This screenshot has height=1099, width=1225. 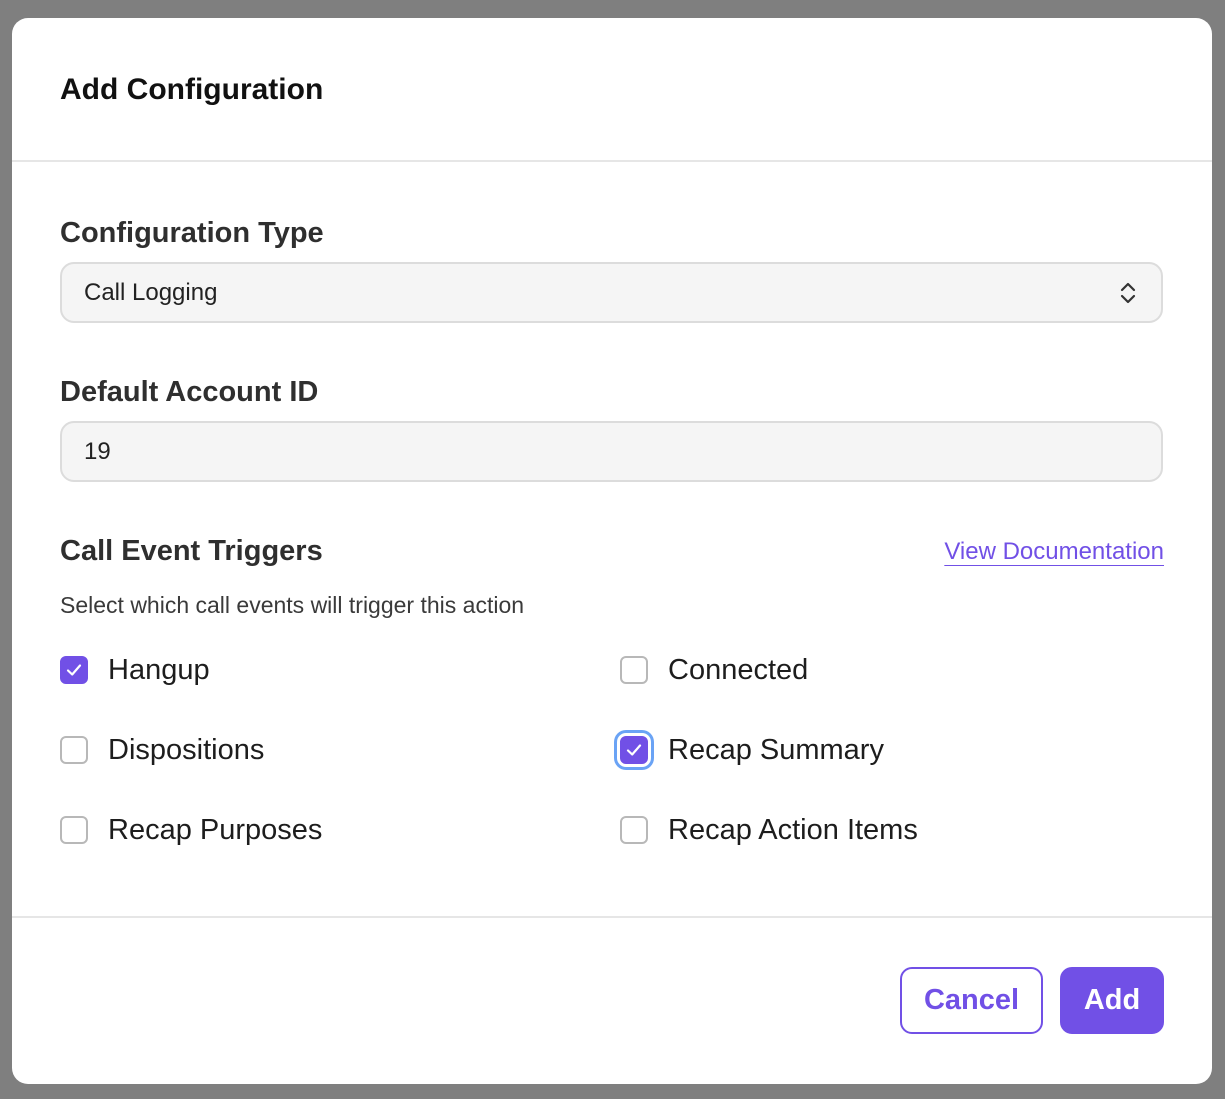 What do you see at coordinates (634, 830) in the screenshot?
I see `recap-action-items-checkbox` at bounding box center [634, 830].